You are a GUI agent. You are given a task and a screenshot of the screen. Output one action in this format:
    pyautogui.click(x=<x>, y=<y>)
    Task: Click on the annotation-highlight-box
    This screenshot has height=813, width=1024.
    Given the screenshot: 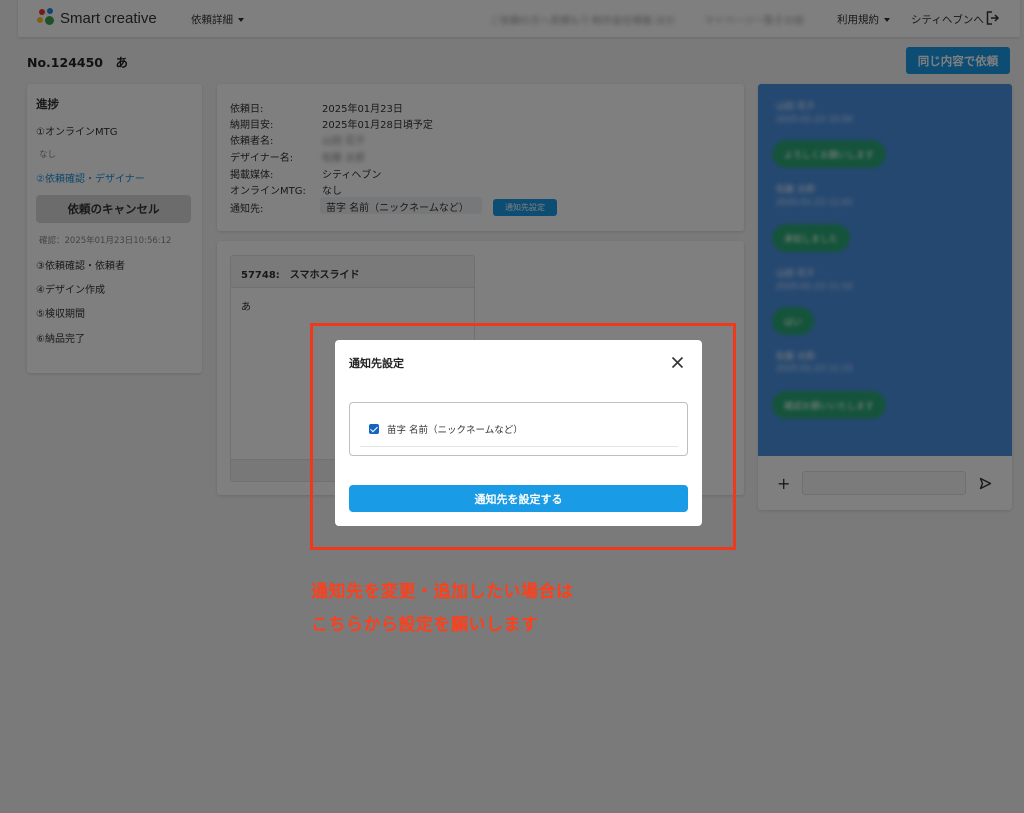 What is the action you would take?
    pyautogui.click(x=523, y=436)
    